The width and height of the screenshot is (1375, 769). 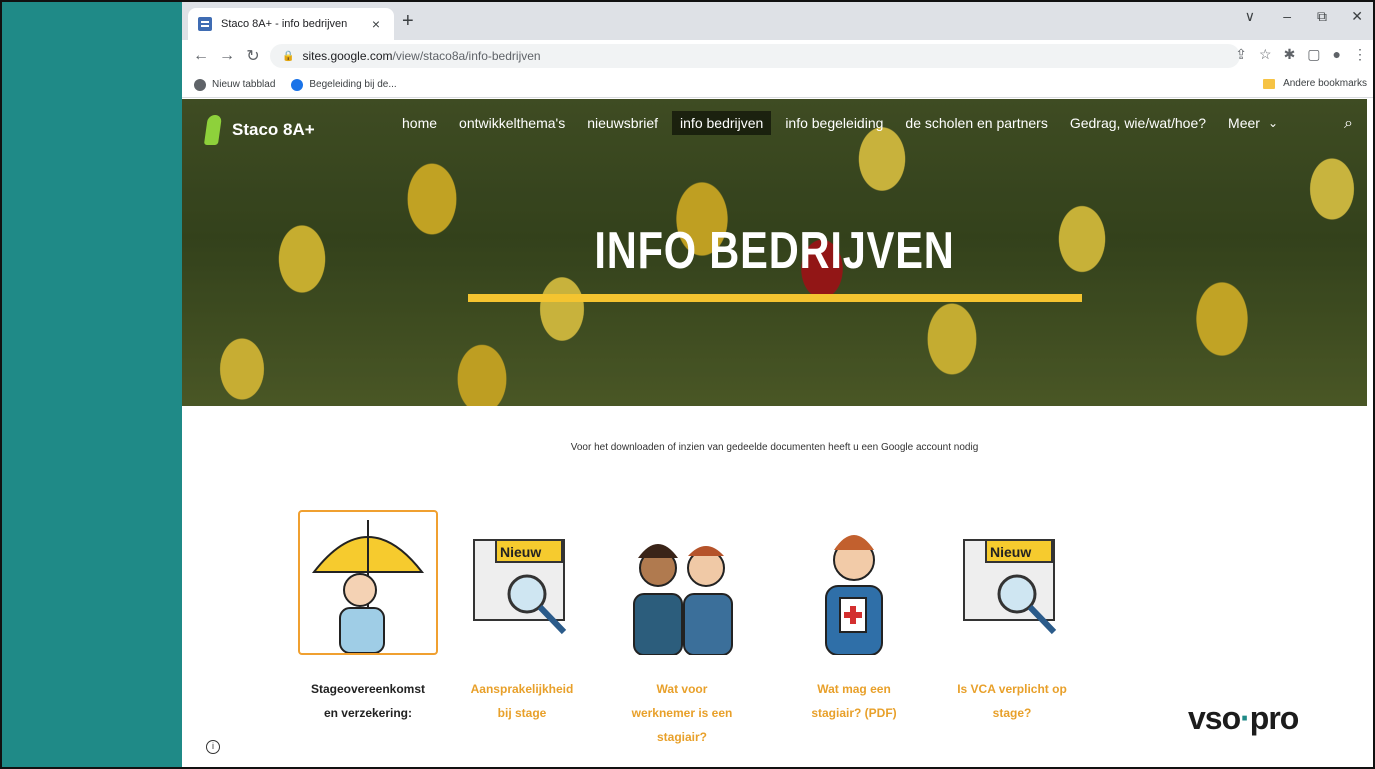 I want to click on site-name: Staco 8A+, so click(x=273, y=129).